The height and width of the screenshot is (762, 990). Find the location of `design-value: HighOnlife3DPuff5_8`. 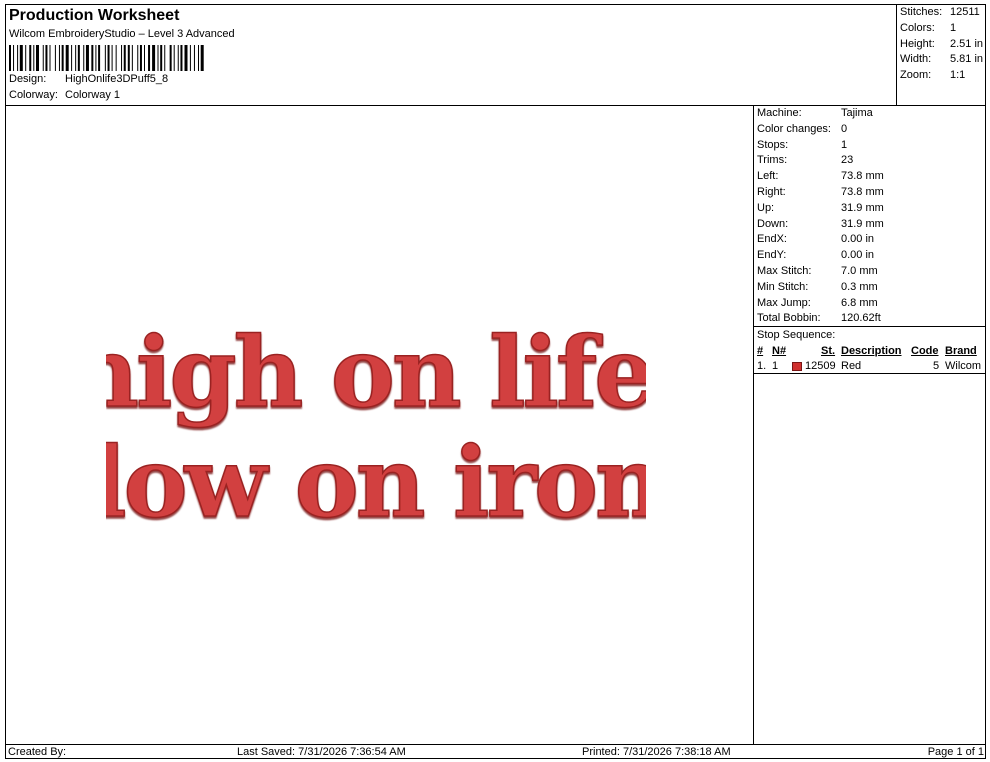

design-value: HighOnlife3DPuff5_8 is located at coordinates (117, 79).